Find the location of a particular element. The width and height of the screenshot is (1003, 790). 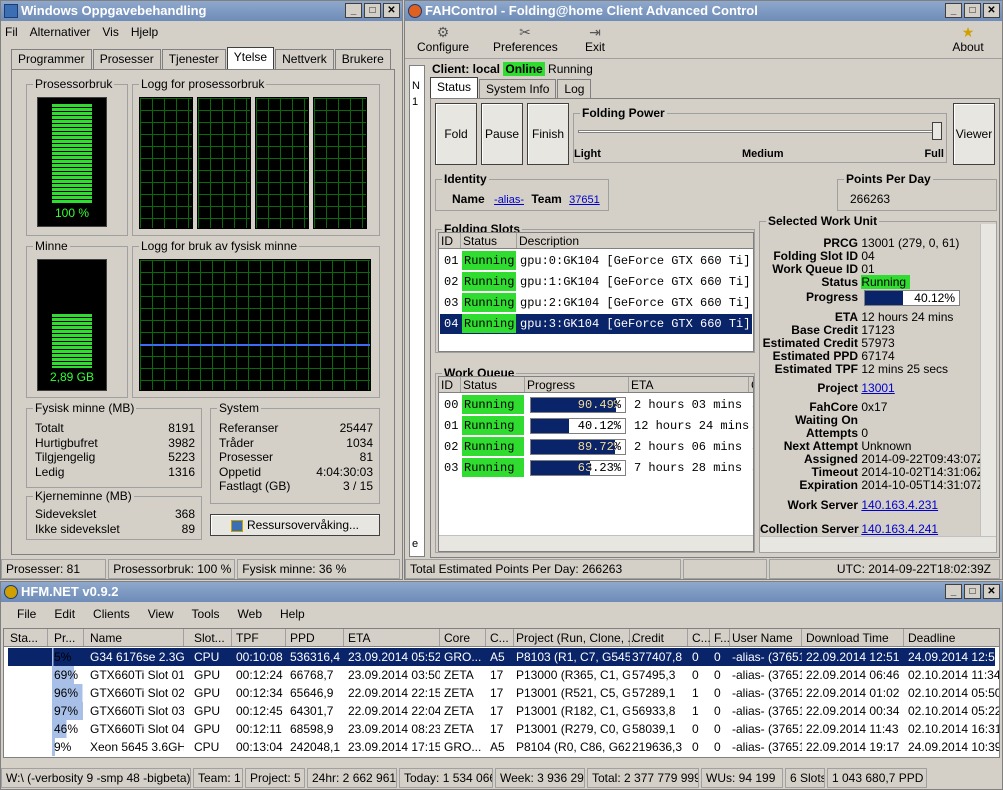

hfm-cell: G34 6176se 2.3GHz is located at coordinates (137, 657).